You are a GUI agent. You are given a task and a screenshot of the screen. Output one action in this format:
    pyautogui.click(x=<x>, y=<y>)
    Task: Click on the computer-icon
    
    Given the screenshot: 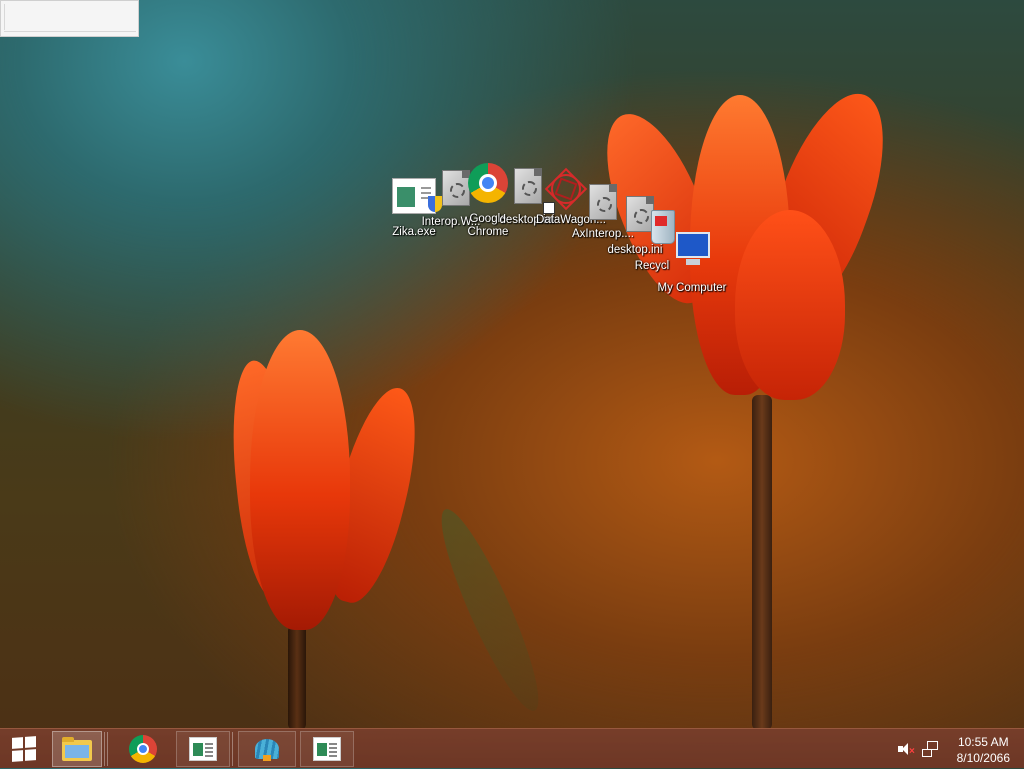 What is the action you would take?
    pyautogui.click(x=692, y=250)
    